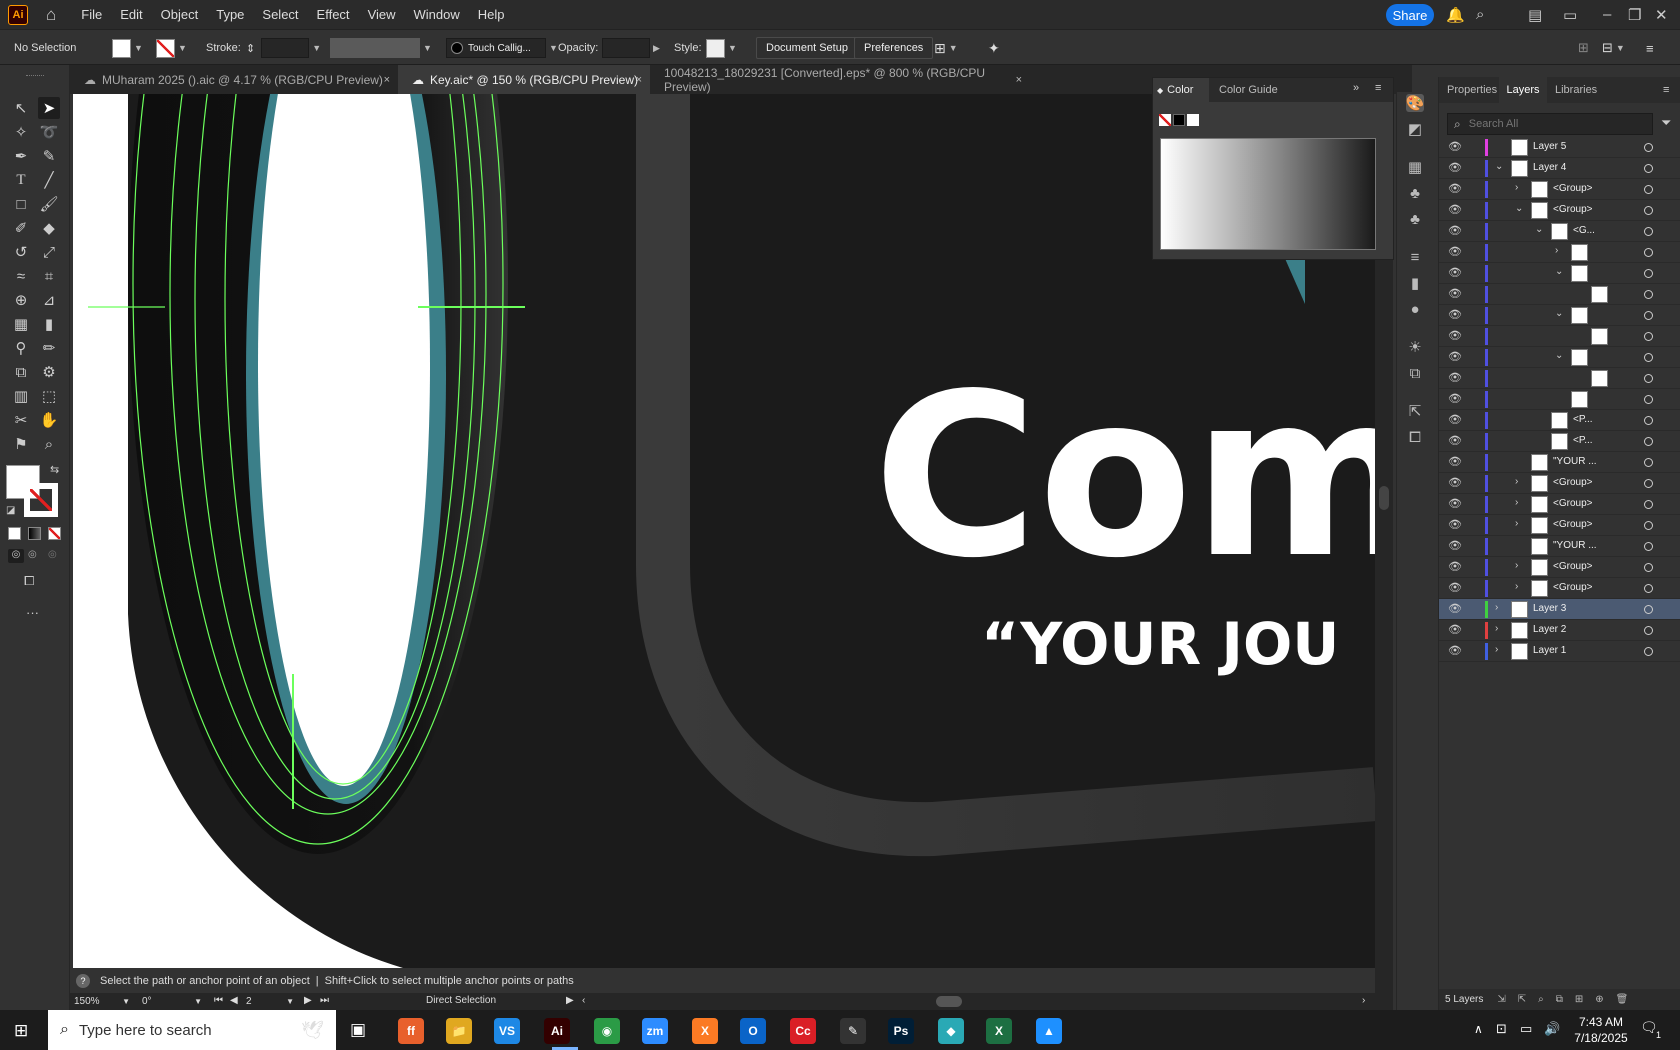 Image resolution: width=1680 pixels, height=1050 pixels. What do you see at coordinates (655, 1031) in the screenshot?
I see `taskbar-app-icon: zm` at bounding box center [655, 1031].